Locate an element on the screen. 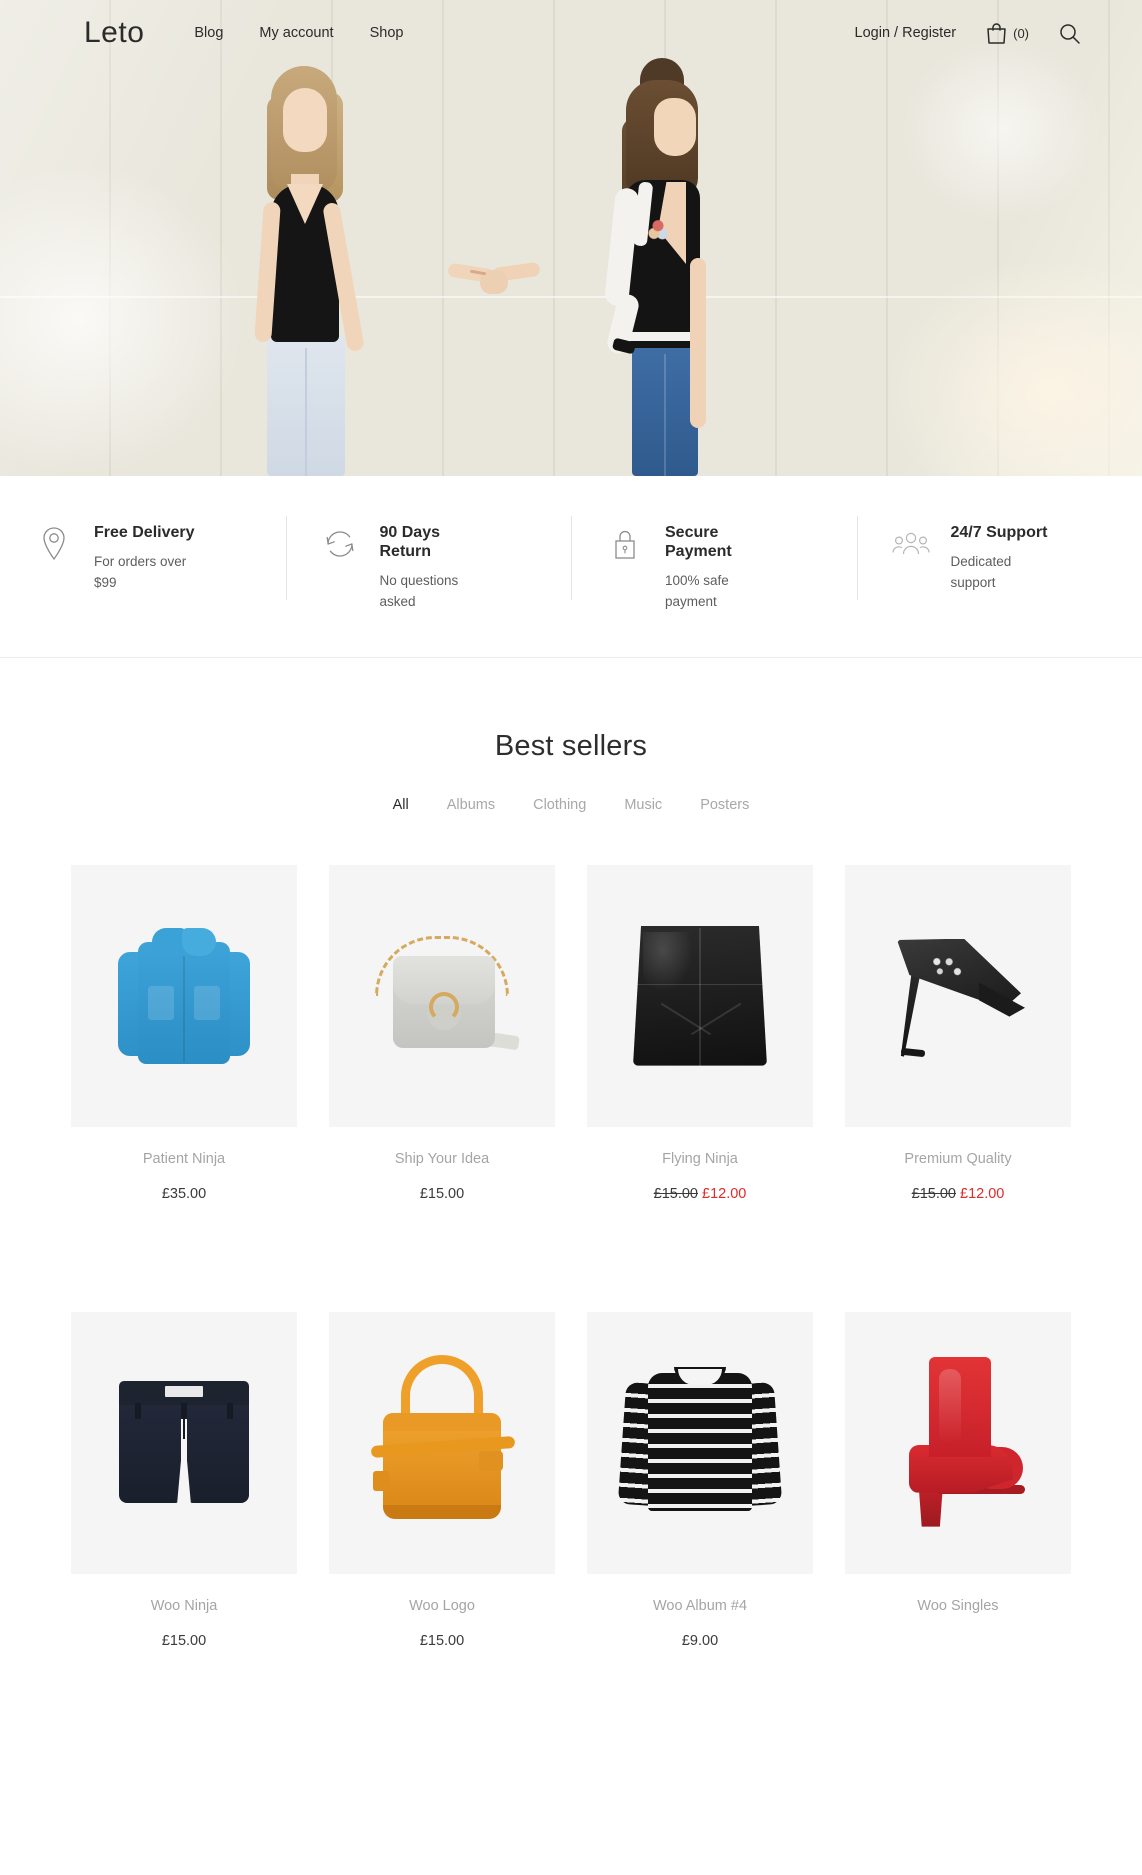  yellow-handbag-art is located at coordinates (442, 1442).